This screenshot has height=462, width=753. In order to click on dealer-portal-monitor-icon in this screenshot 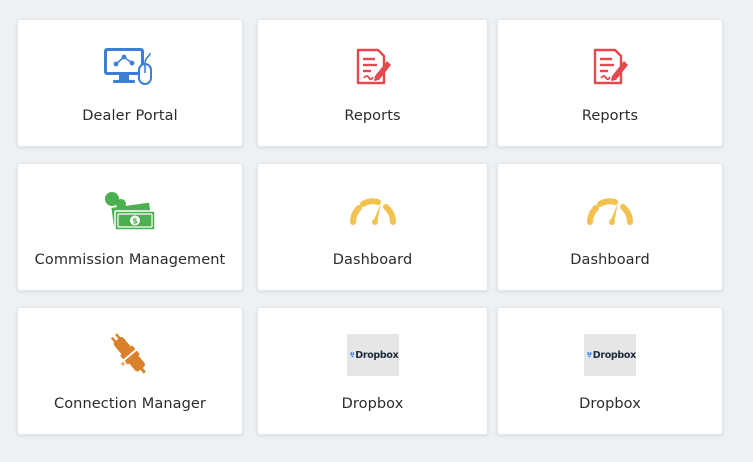, I will do `click(130, 67)`.